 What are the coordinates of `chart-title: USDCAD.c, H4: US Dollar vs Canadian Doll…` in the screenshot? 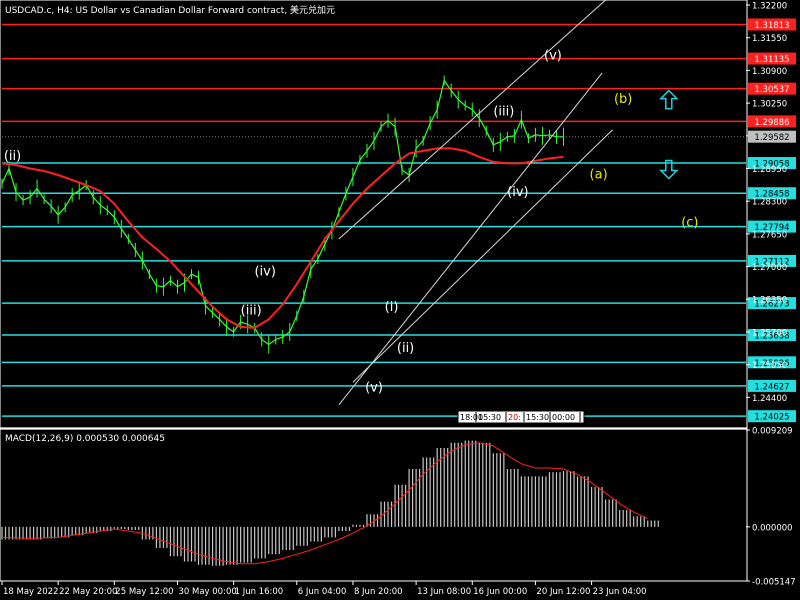 It's located at (170, 10).